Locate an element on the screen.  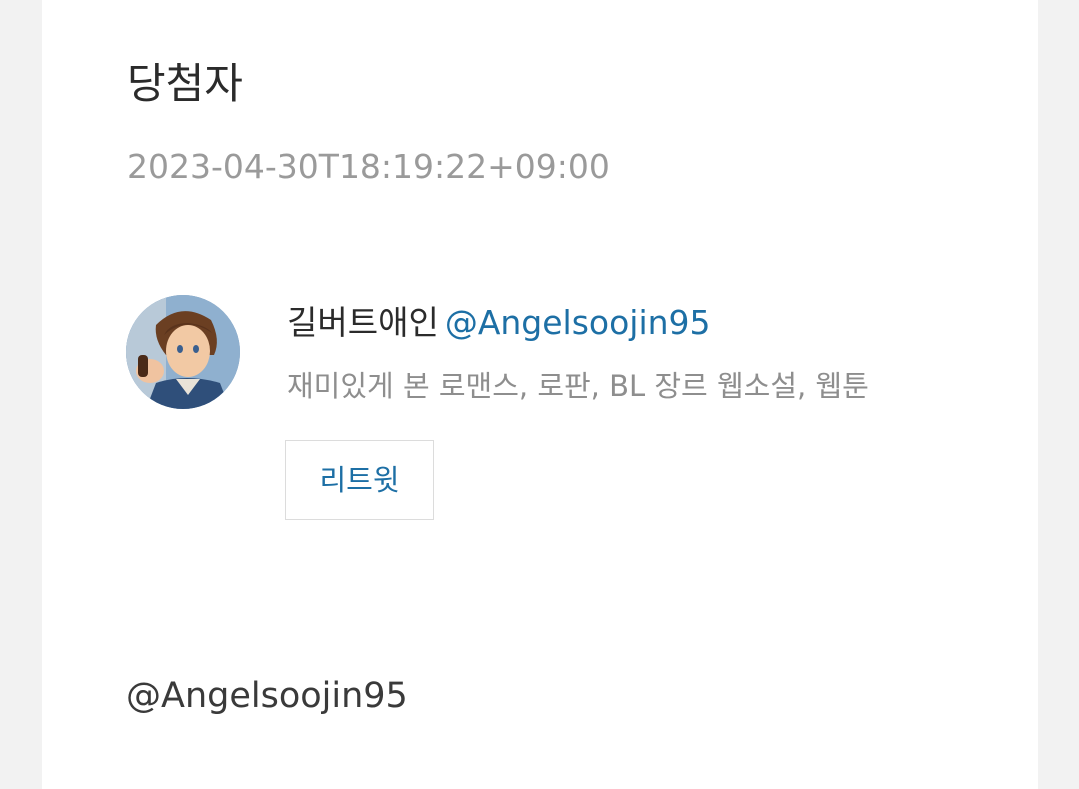
user-bio: 재미있게 본 로맨스, 로판, BL 장르 웹소설, 웹툰 is located at coordinates (578, 386).